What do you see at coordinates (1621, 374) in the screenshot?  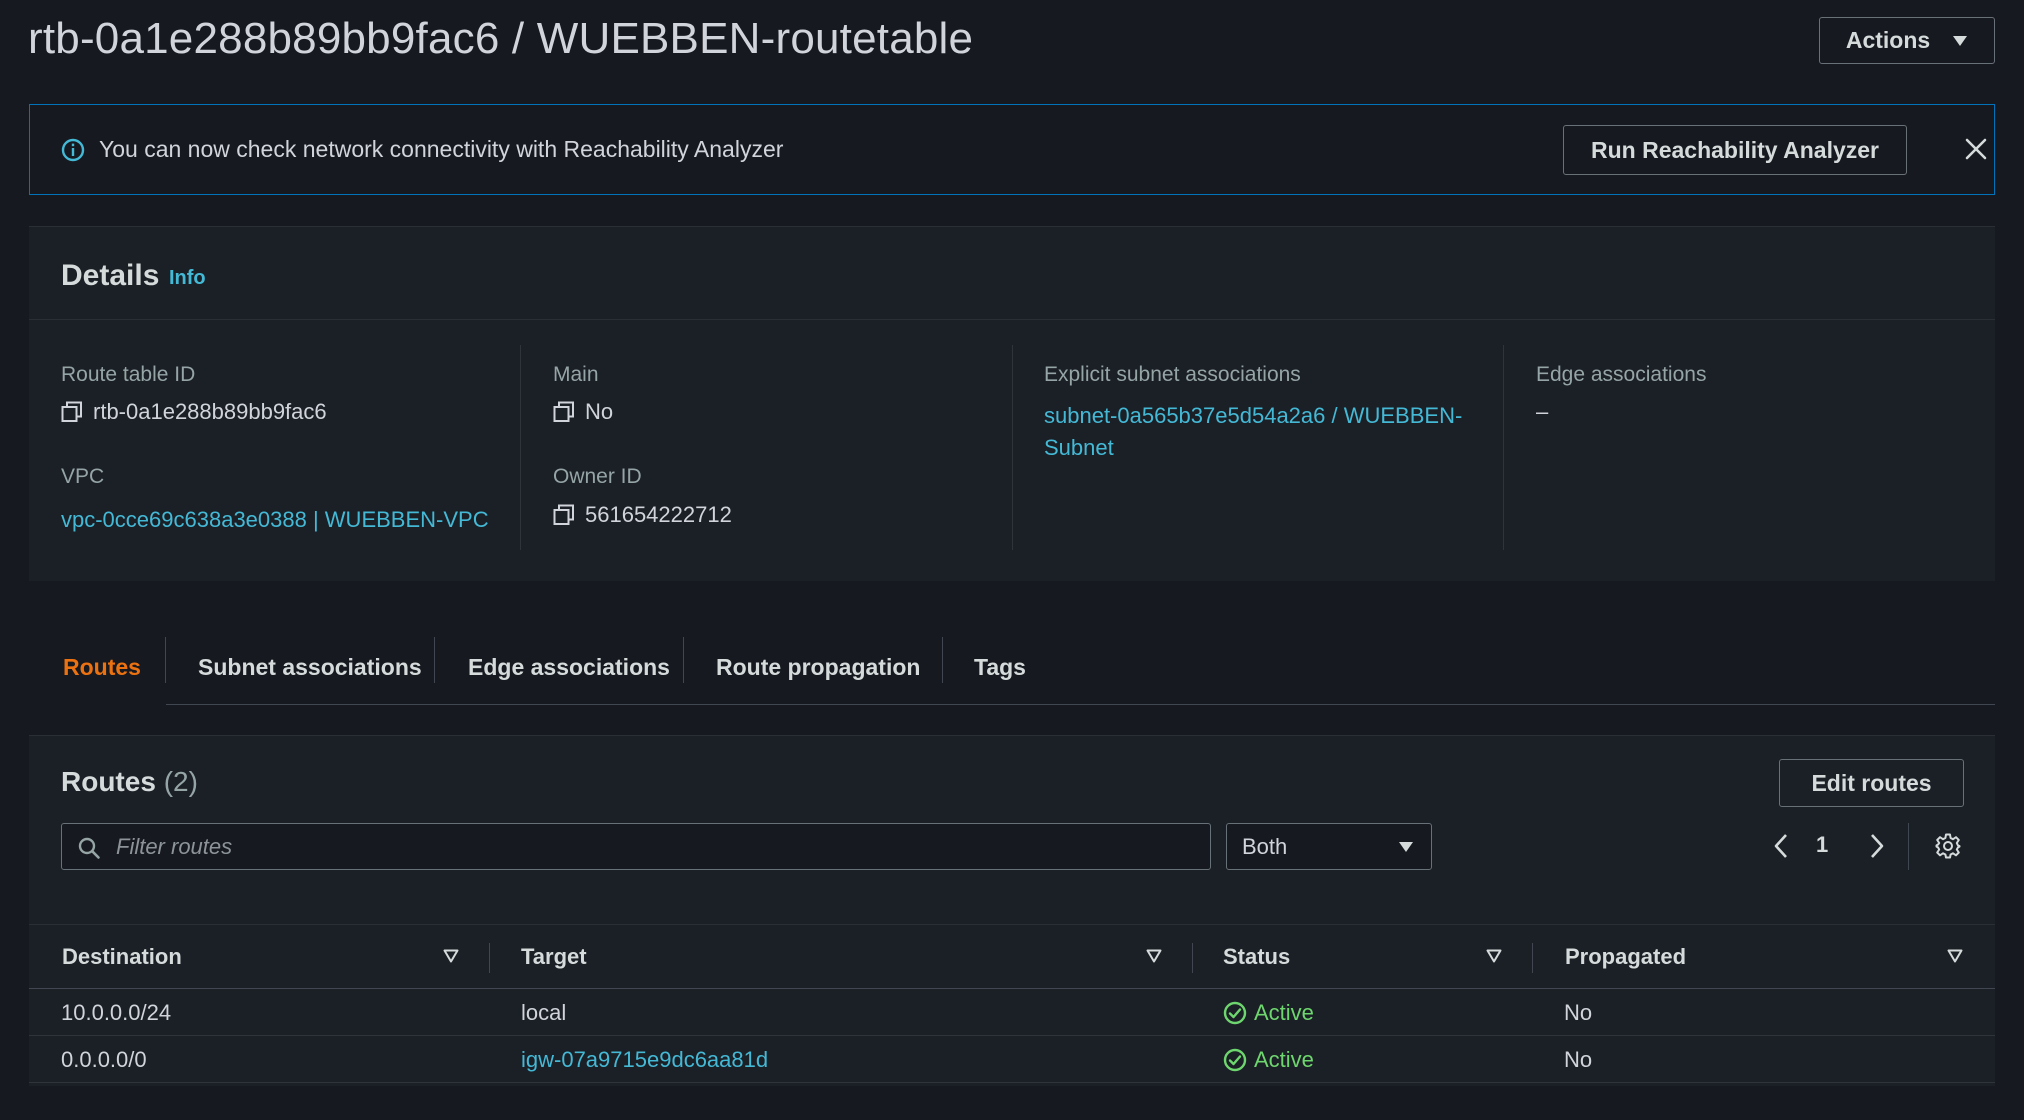 I see `edge-associations-label: Edge associations` at bounding box center [1621, 374].